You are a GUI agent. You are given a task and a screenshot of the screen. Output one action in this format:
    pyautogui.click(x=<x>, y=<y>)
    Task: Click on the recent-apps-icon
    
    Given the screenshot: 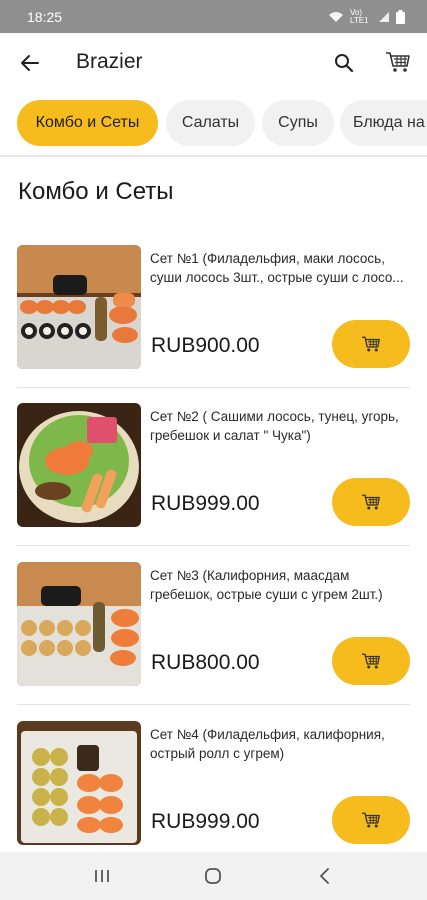 What is the action you would take?
    pyautogui.click(x=102, y=876)
    